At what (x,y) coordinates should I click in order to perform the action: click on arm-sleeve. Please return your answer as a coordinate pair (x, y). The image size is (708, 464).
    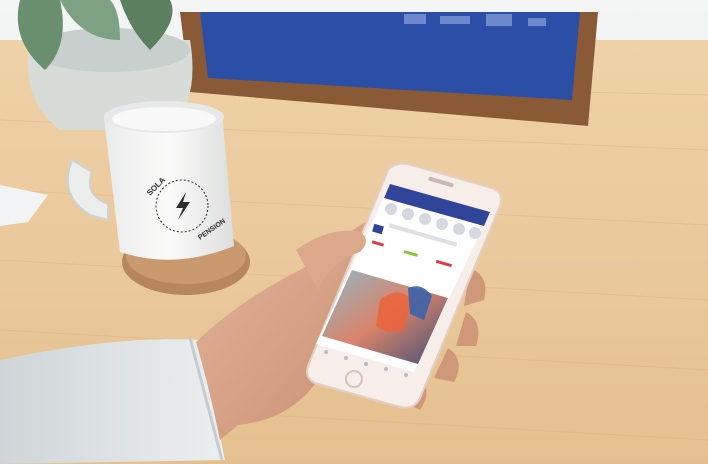
    Looking at the image, I should click on (112, 400).